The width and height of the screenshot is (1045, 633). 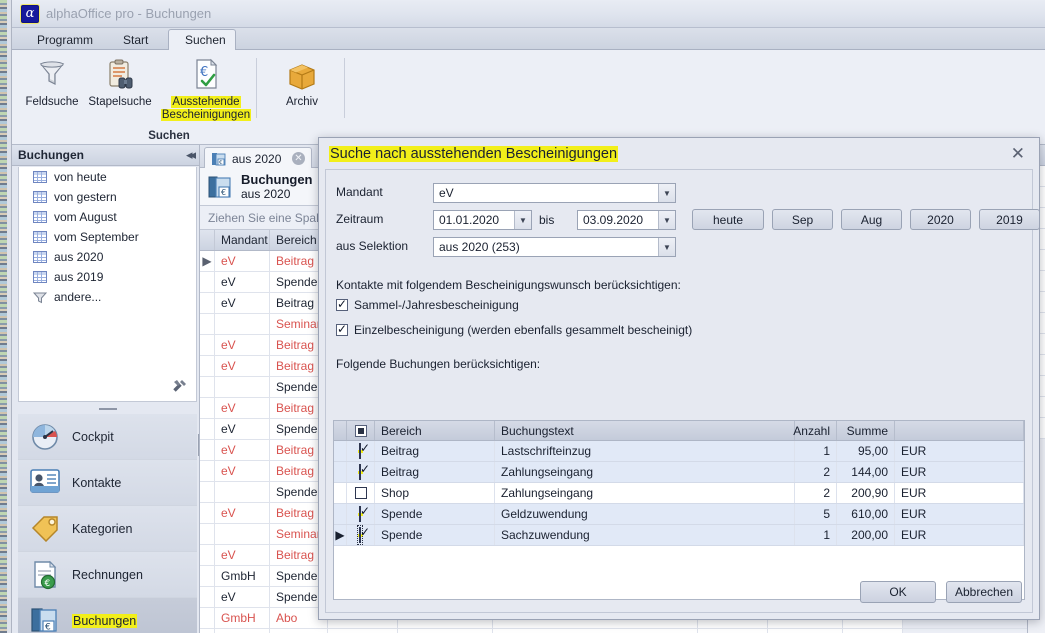 What do you see at coordinates (427, 304) in the screenshot?
I see `checkbox-sammel-jahresbescheinigung: Sammel-/Jahresbescheinigung` at bounding box center [427, 304].